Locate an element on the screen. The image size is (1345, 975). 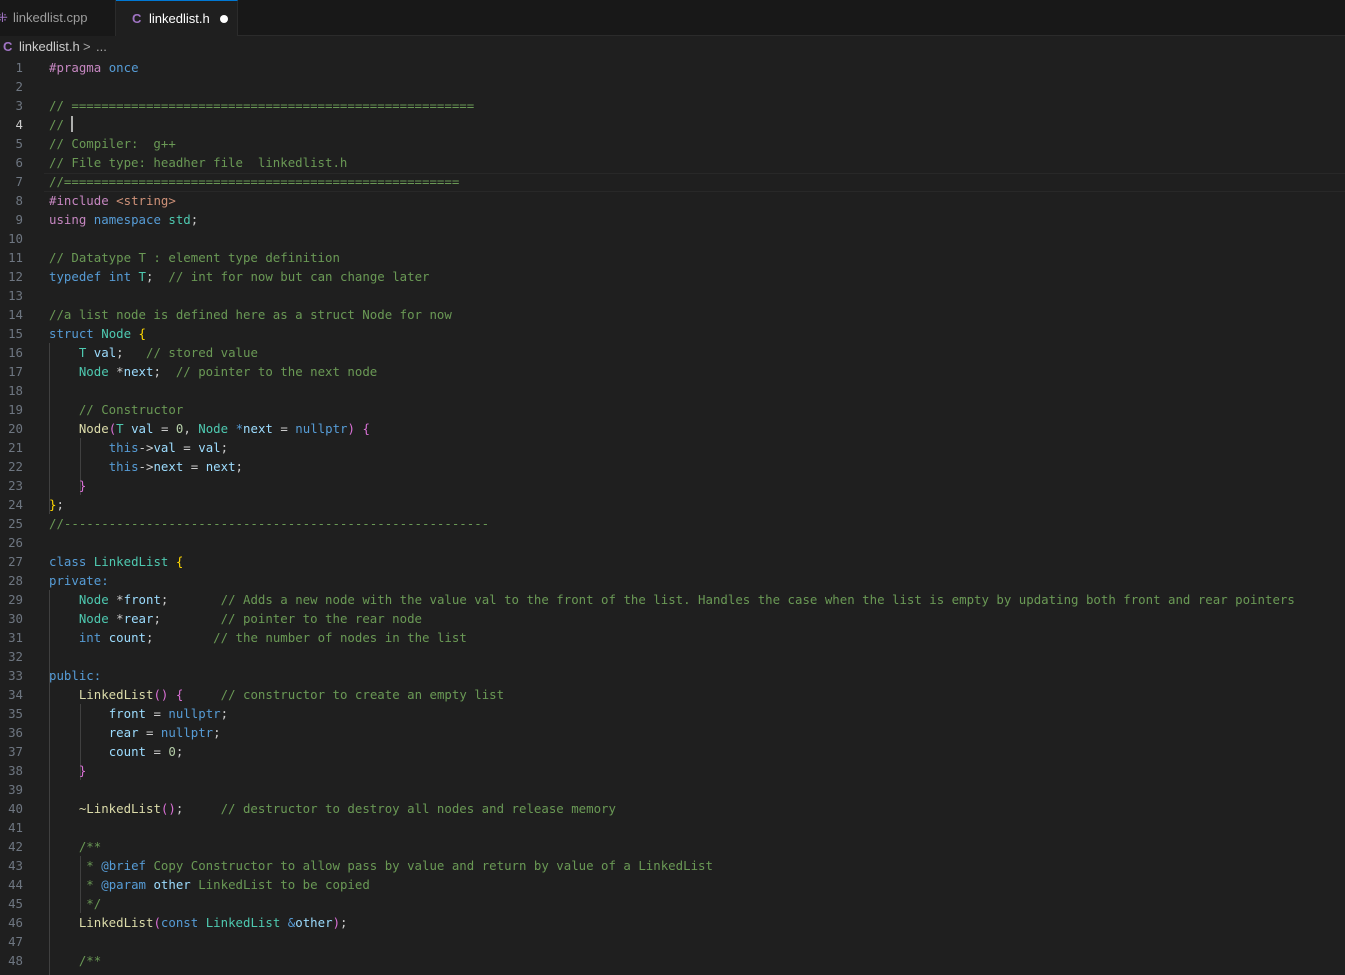
code-line: 28 private: is located at coordinates (672, 580).